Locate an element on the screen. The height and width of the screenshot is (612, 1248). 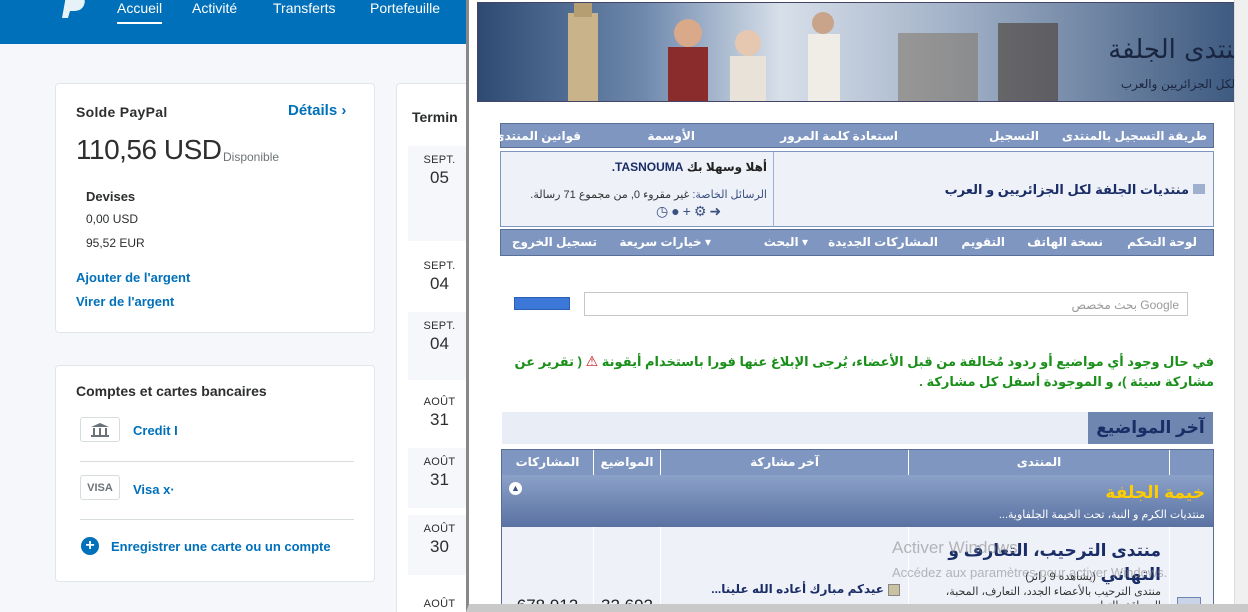
forum-banner: منتدى الجلفة لكل الجزائريين والعرب is located at coordinates (856, 52).